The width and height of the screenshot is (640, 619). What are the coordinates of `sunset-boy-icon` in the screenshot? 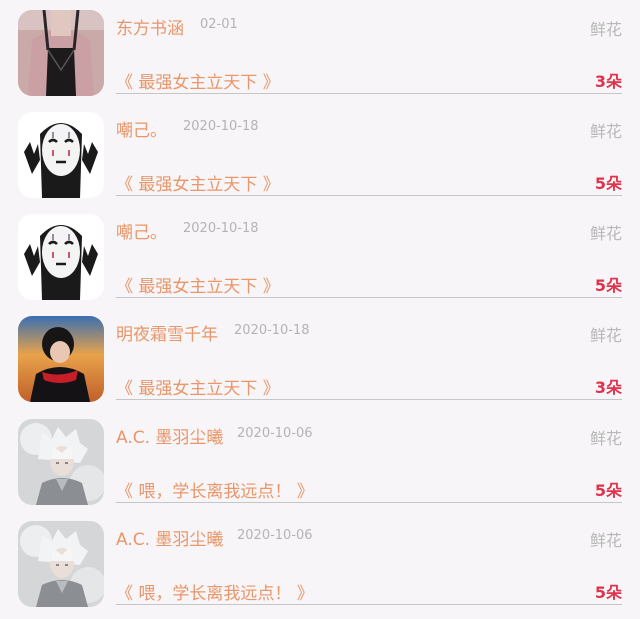 It's located at (61, 359).